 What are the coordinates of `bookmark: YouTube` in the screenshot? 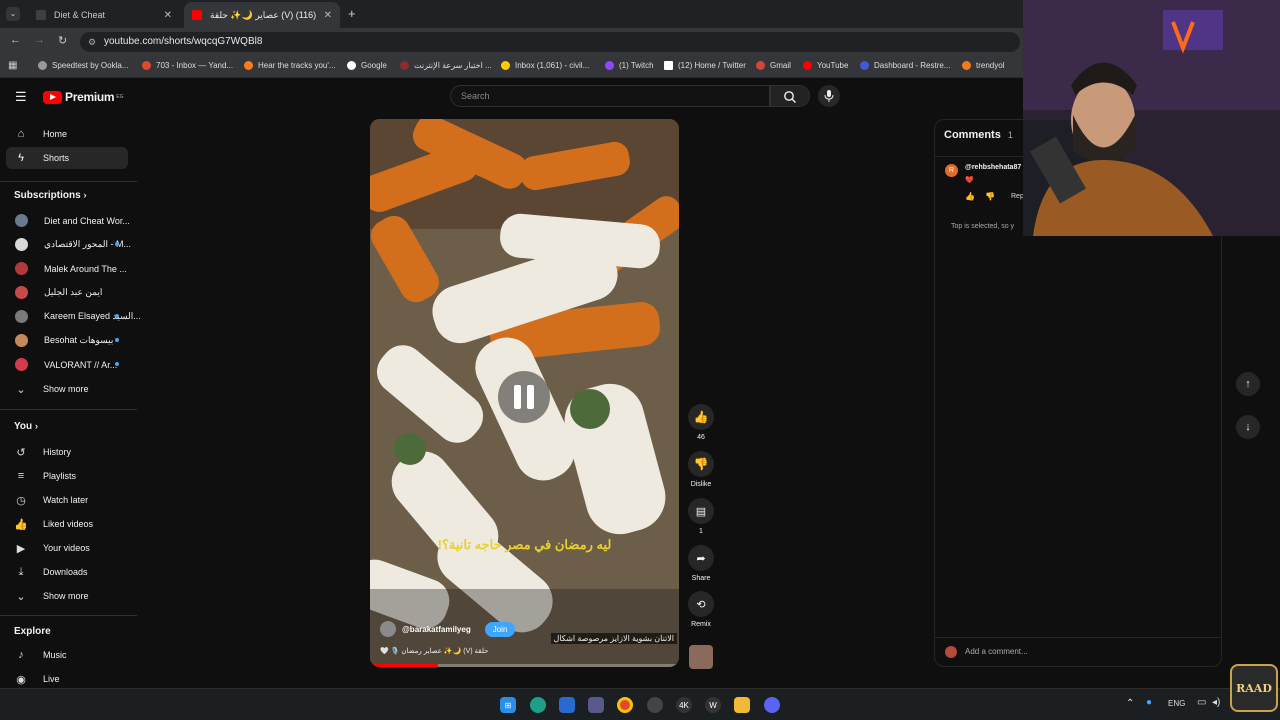 It's located at (825, 65).